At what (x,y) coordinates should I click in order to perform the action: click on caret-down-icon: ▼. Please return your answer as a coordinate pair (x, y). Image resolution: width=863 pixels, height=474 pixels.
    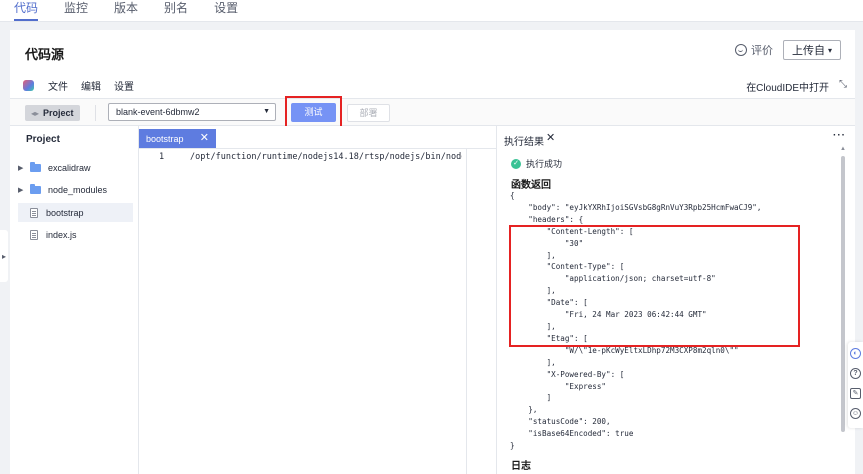
    Looking at the image, I should click on (266, 111).